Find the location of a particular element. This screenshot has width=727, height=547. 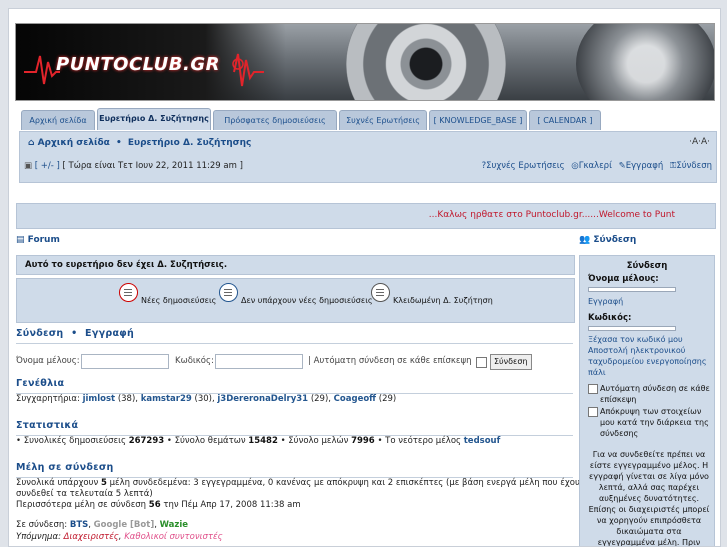

login-submit-button: Σύνδεση is located at coordinates (511, 362).